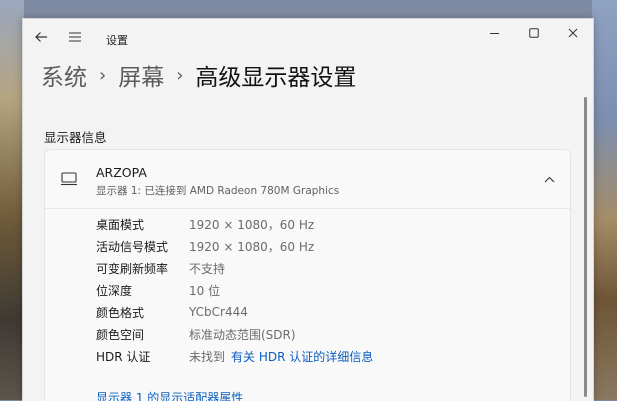 The width and height of the screenshot is (617, 401). I want to click on info-label: 桌面模式, so click(120, 224).